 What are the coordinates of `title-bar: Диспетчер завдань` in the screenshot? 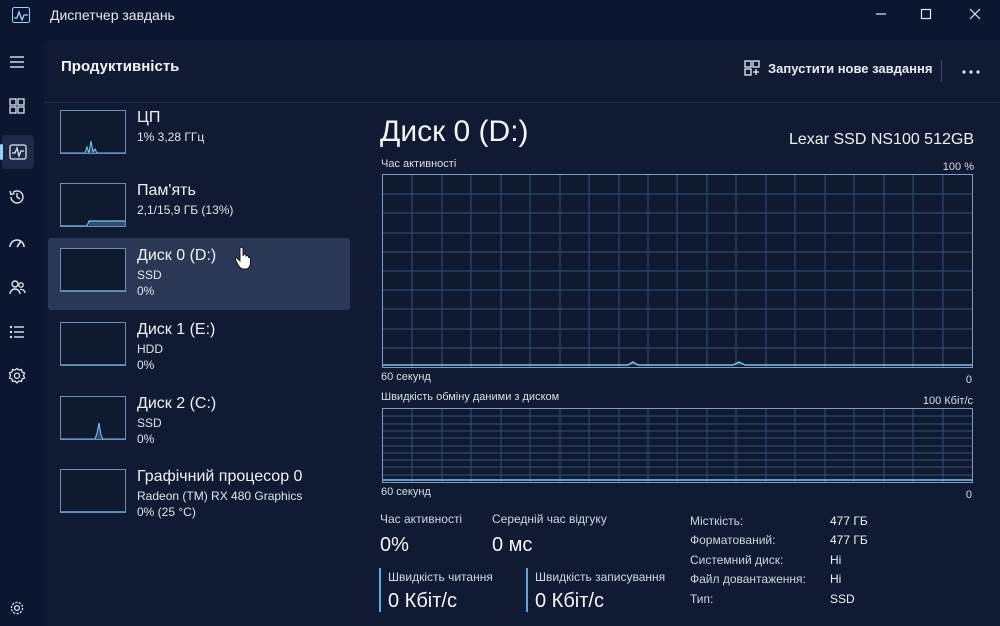 It's located at (500, 16).